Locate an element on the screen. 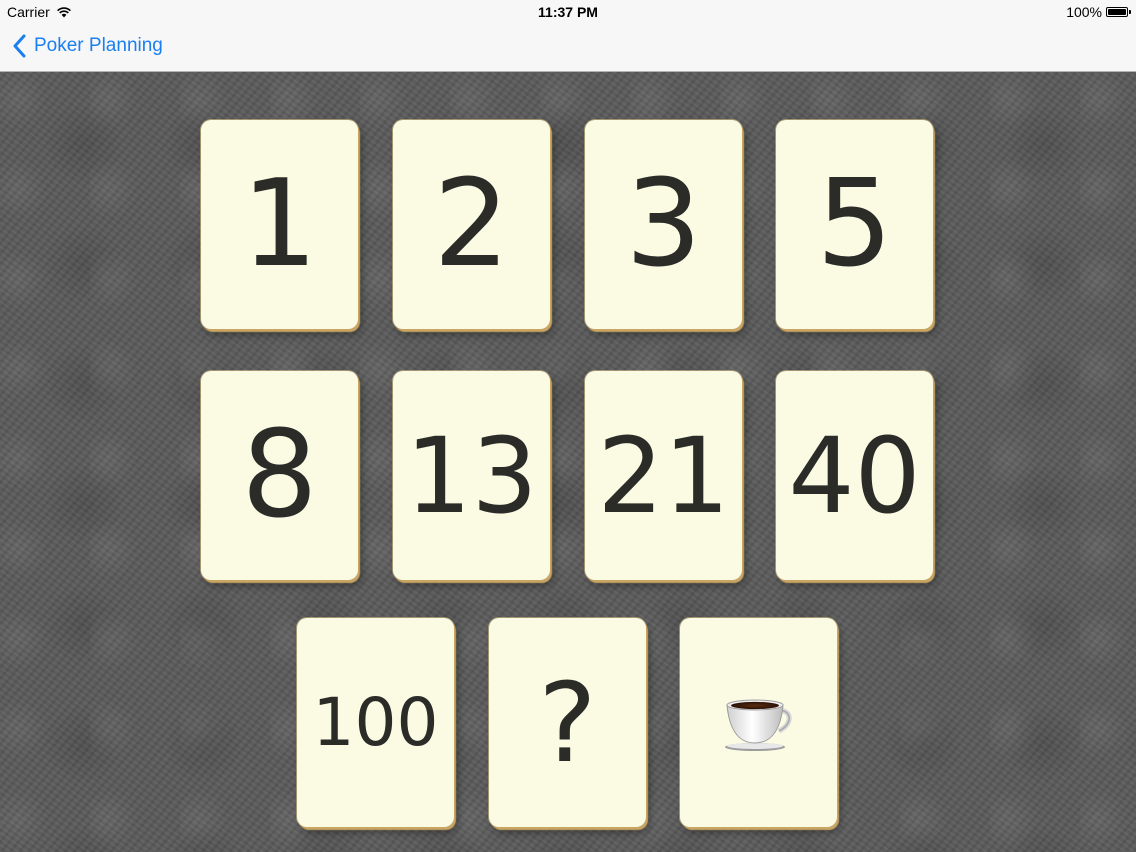  battery-percentage: 100% is located at coordinates (1084, 12).